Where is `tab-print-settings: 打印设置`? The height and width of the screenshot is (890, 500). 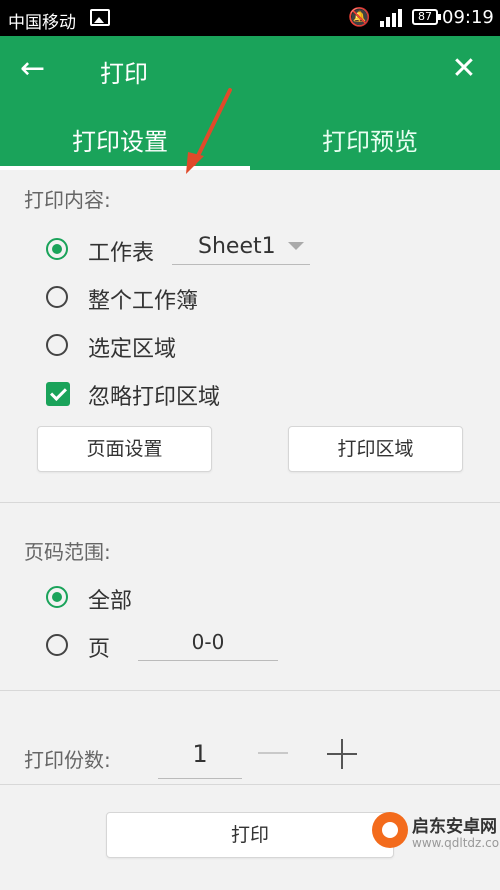
tab-print-settings: 打印设置 is located at coordinates (120, 139).